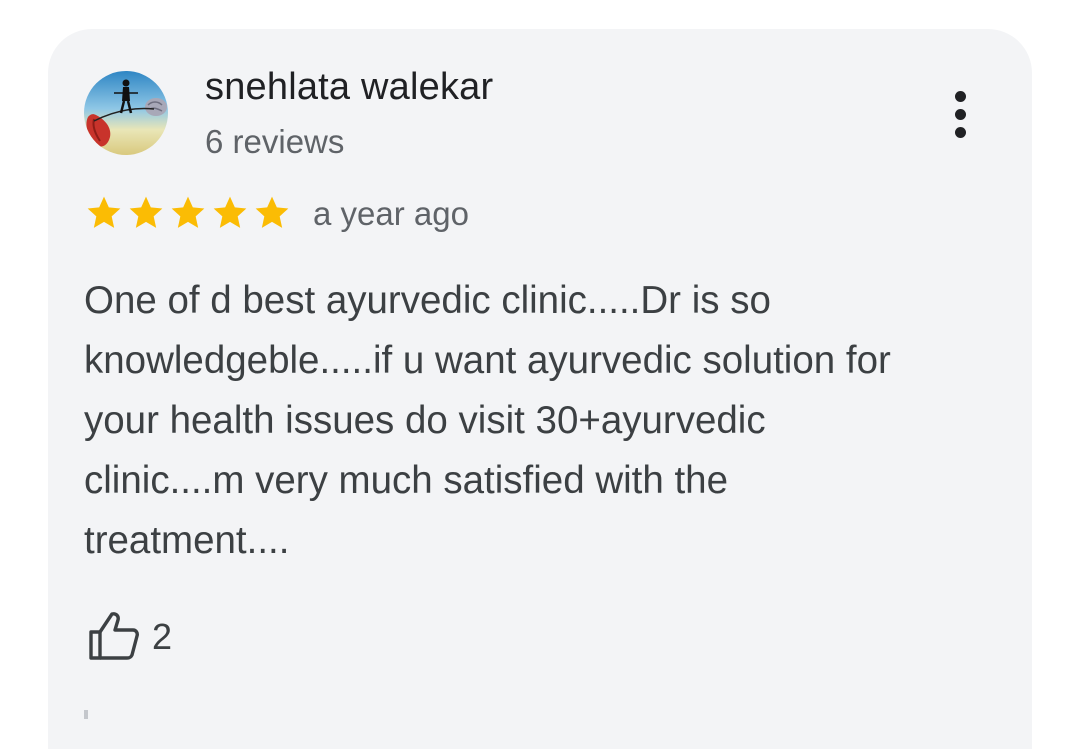 The image size is (1080, 749). Describe the element at coordinates (114, 636) in the screenshot. I see `thumb-up-icon` at that location.